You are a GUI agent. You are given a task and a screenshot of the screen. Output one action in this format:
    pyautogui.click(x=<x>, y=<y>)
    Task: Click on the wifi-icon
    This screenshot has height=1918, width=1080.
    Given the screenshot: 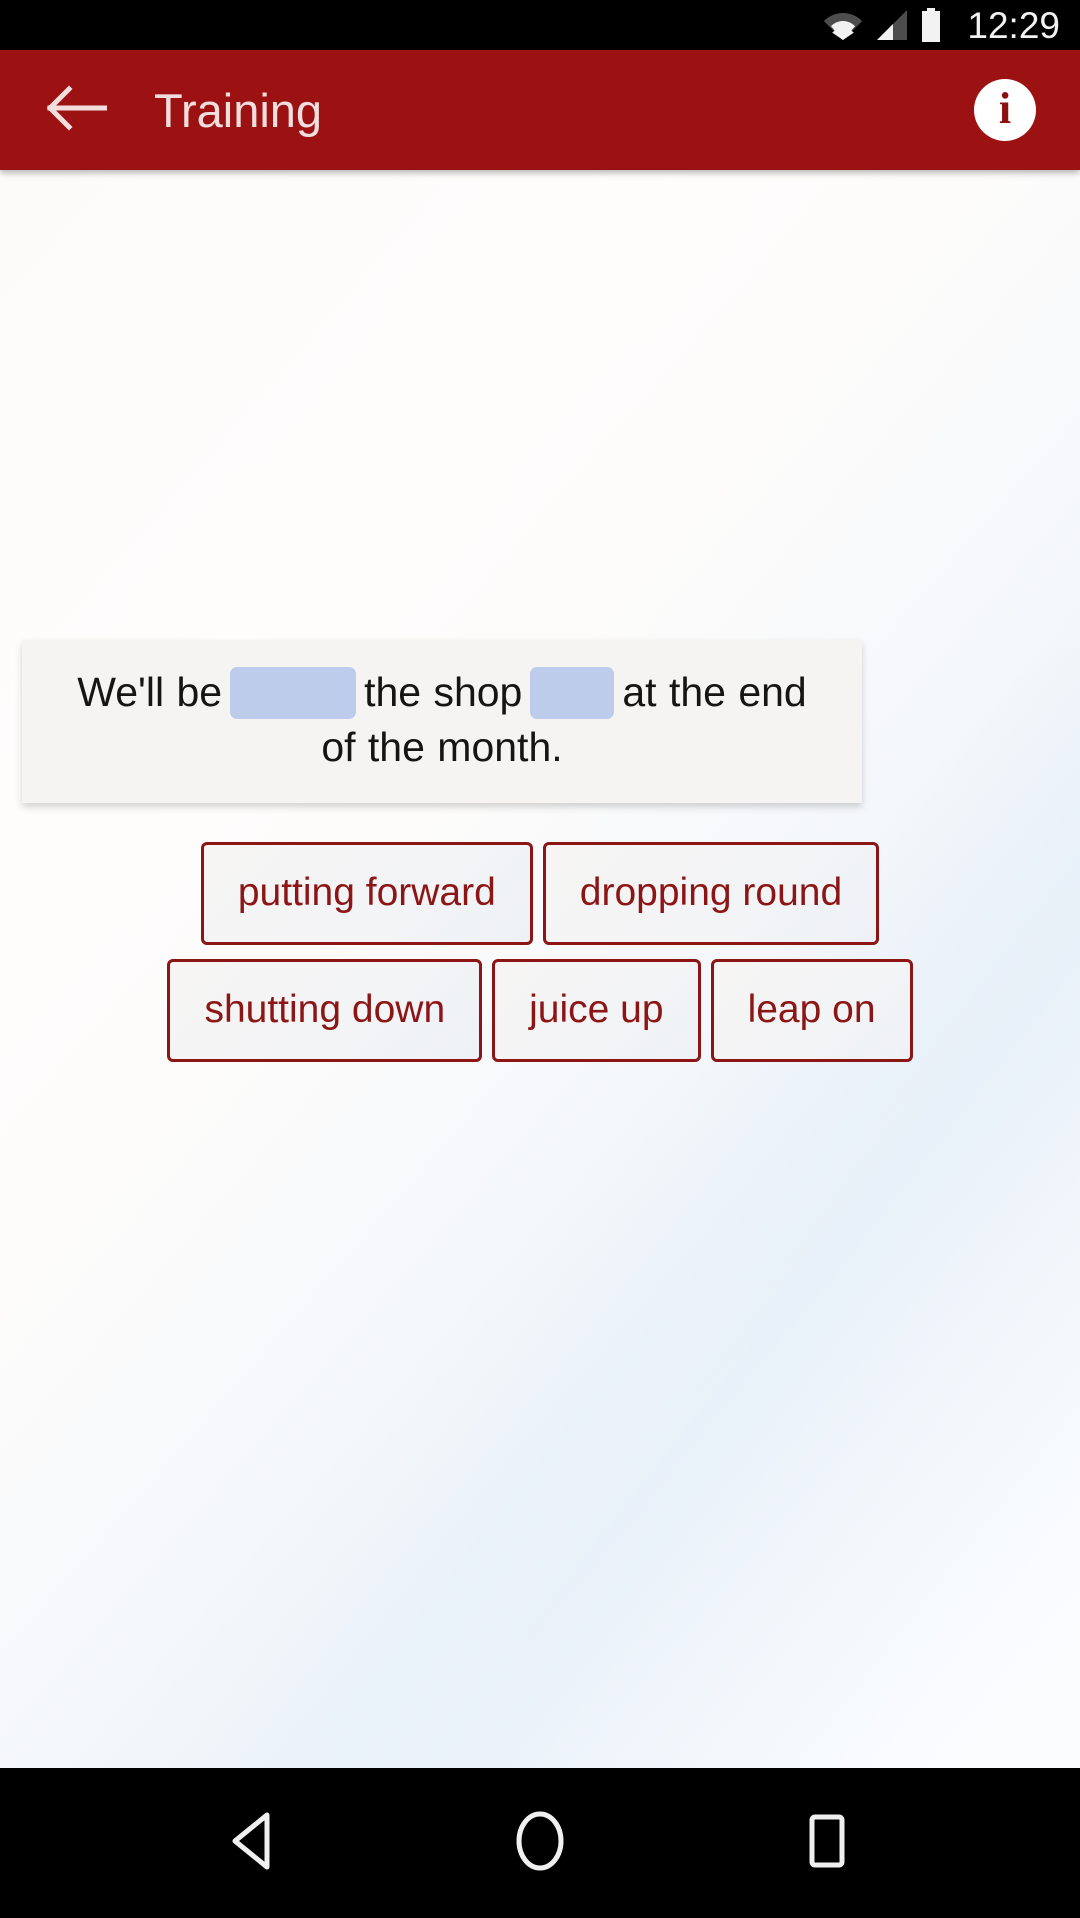 What is the action you would take?
    pyautogui.click(x=843, y=25)
    